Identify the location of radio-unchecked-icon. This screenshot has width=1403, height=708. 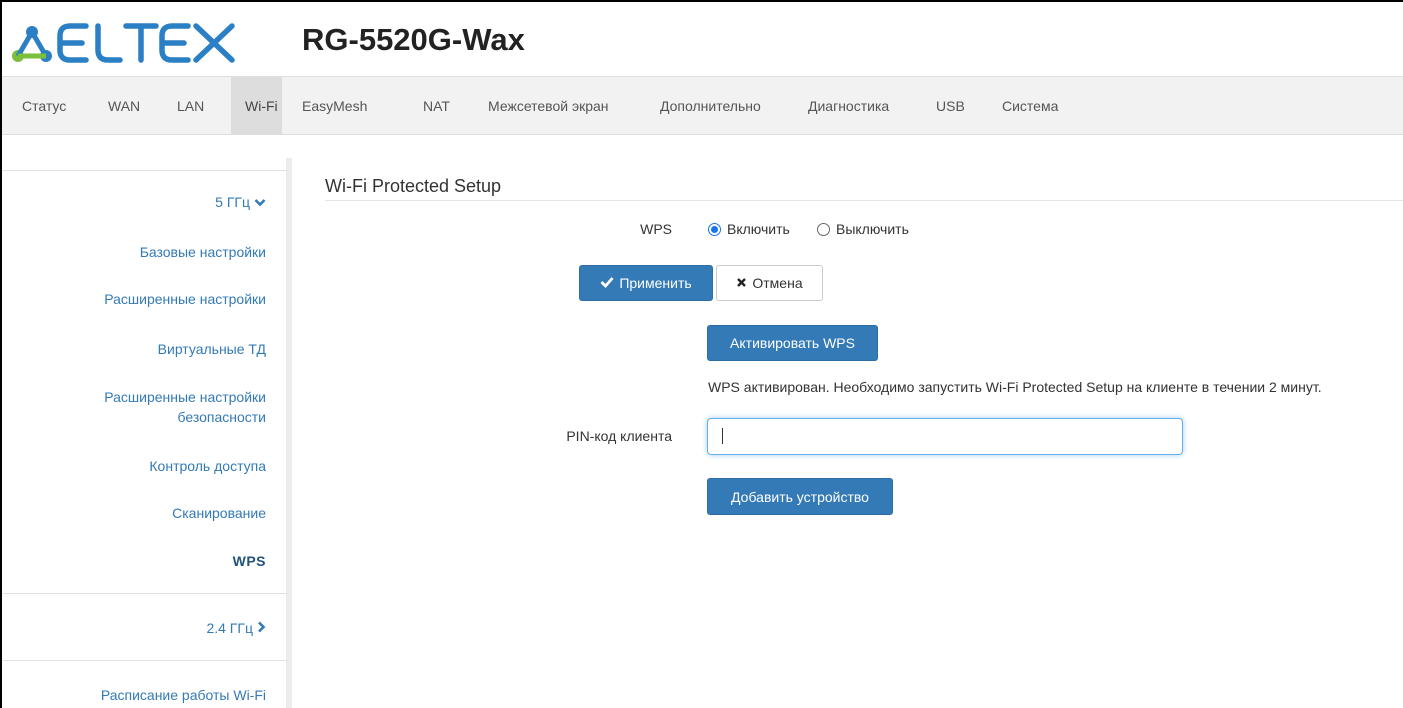
(823, 229).